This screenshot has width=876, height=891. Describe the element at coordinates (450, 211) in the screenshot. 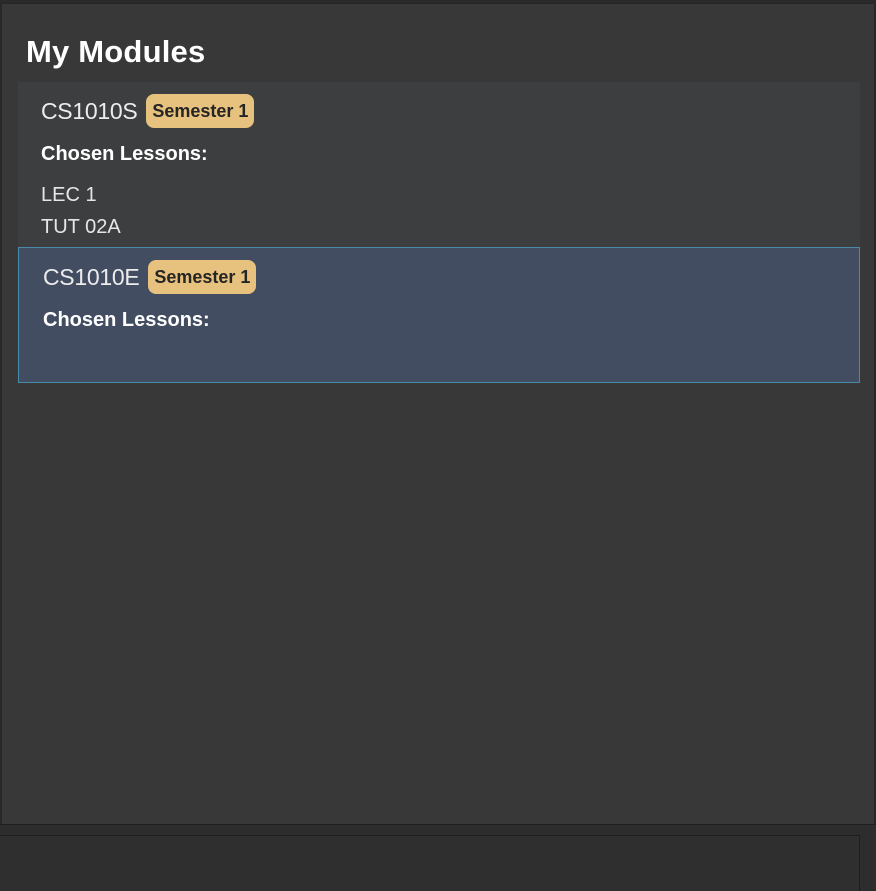

I see `lesson-list: LEC 1 TUT 02A` at that location.